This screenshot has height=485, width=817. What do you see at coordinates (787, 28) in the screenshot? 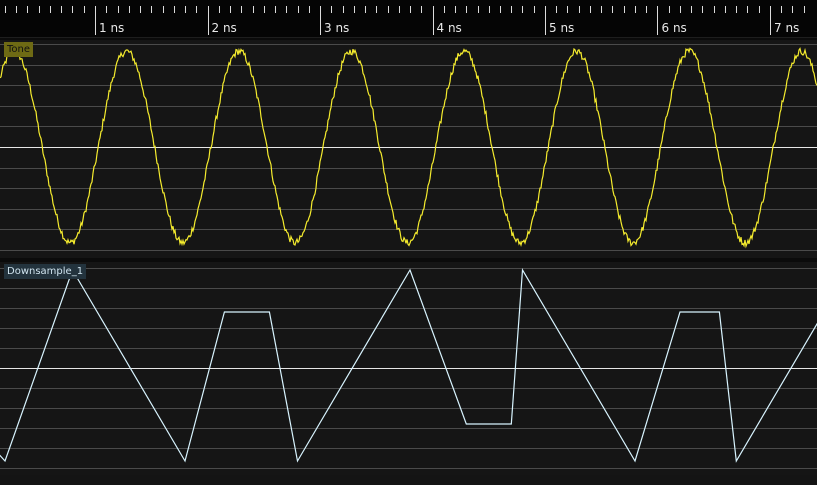
I see `ruler-tick-label: 7 ns` at bounding box center [787, 28].